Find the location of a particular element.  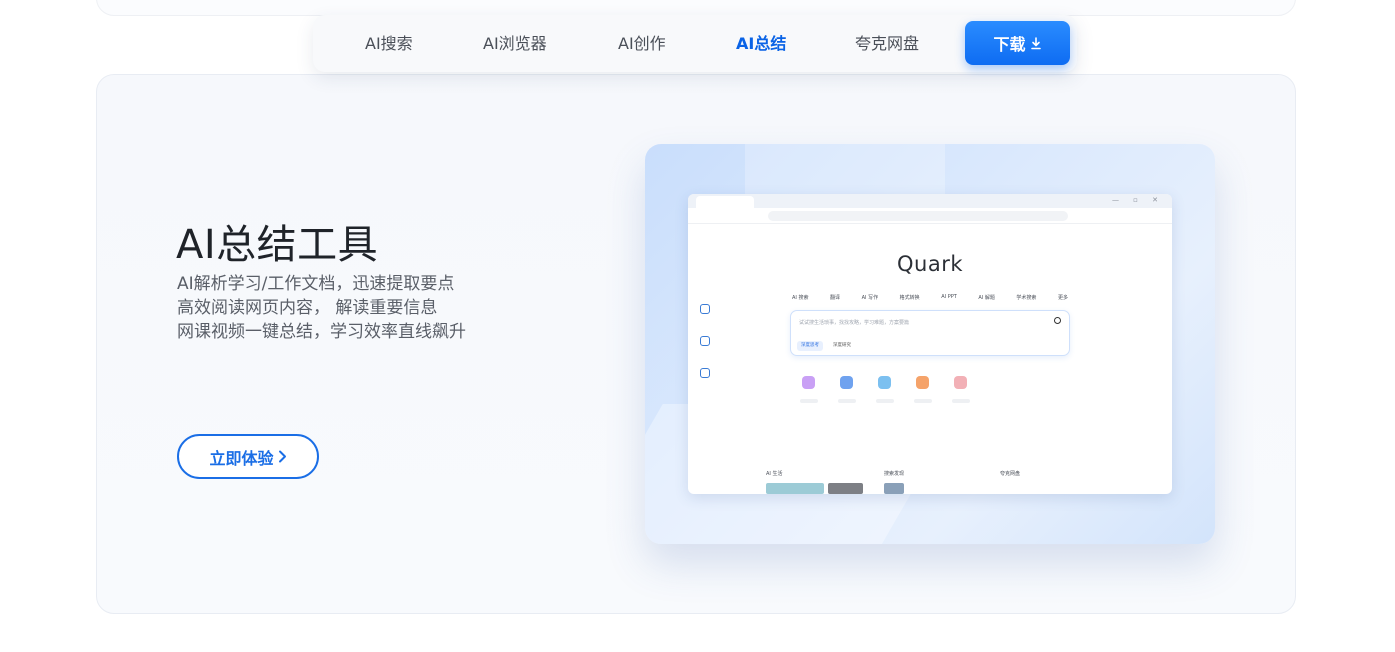

download-label: 下载 is located at coordinates (1009, 44).